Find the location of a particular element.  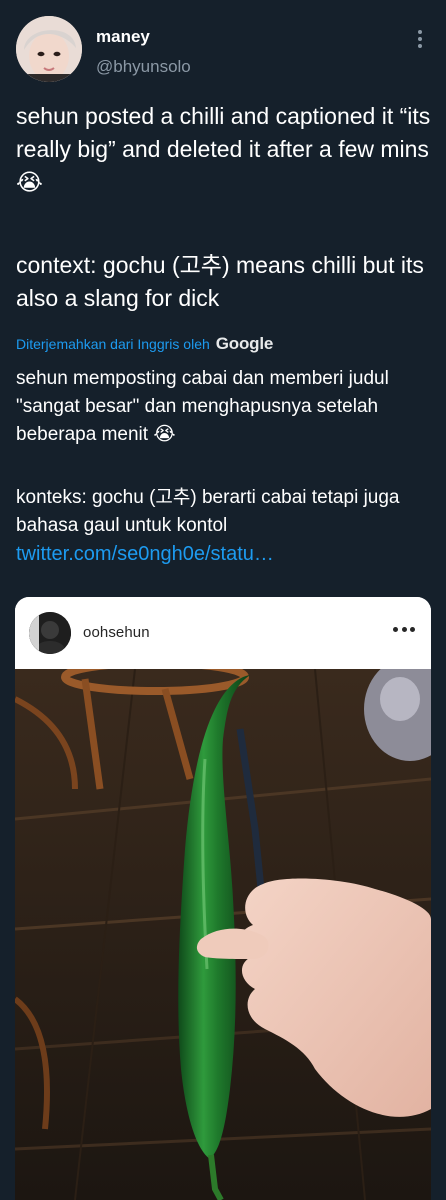

display-name: maney is located at coordinates (123, 37).